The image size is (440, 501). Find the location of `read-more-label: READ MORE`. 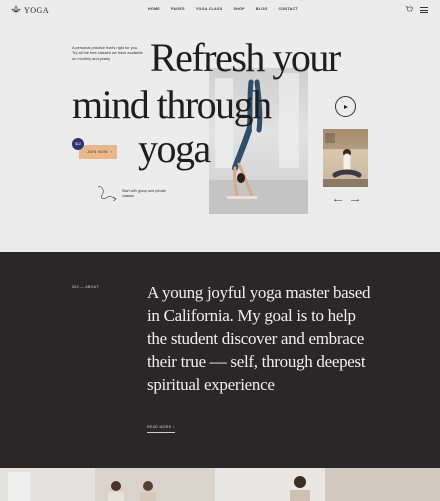

read-more-label: READ MORE is located at coordinates (159, 427).